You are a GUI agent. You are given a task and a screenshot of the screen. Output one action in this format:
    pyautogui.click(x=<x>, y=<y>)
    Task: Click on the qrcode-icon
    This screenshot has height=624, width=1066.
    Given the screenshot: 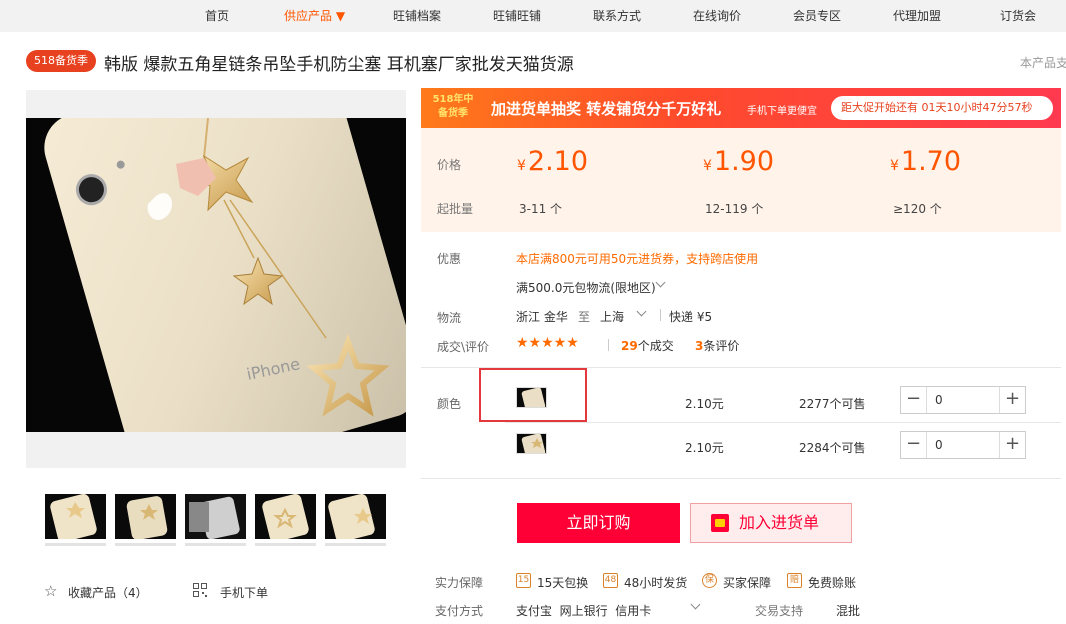 What is the action you would take?
    pyautogui.click(x=200, y=590)
    